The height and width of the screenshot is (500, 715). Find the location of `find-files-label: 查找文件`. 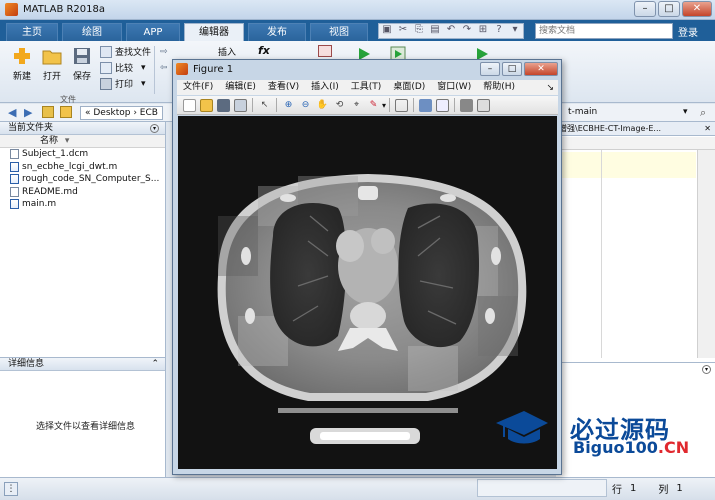

find-files-label: 查找文件 is located at coordinates (133, 53).